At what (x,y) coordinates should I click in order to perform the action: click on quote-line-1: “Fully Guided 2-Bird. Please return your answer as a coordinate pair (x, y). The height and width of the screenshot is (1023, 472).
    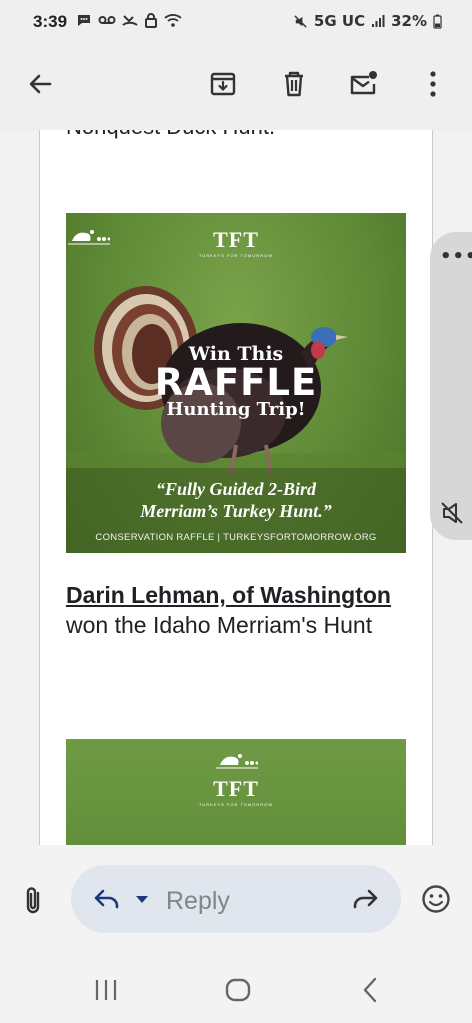
    Looking at the image, I should click on (235, 489).